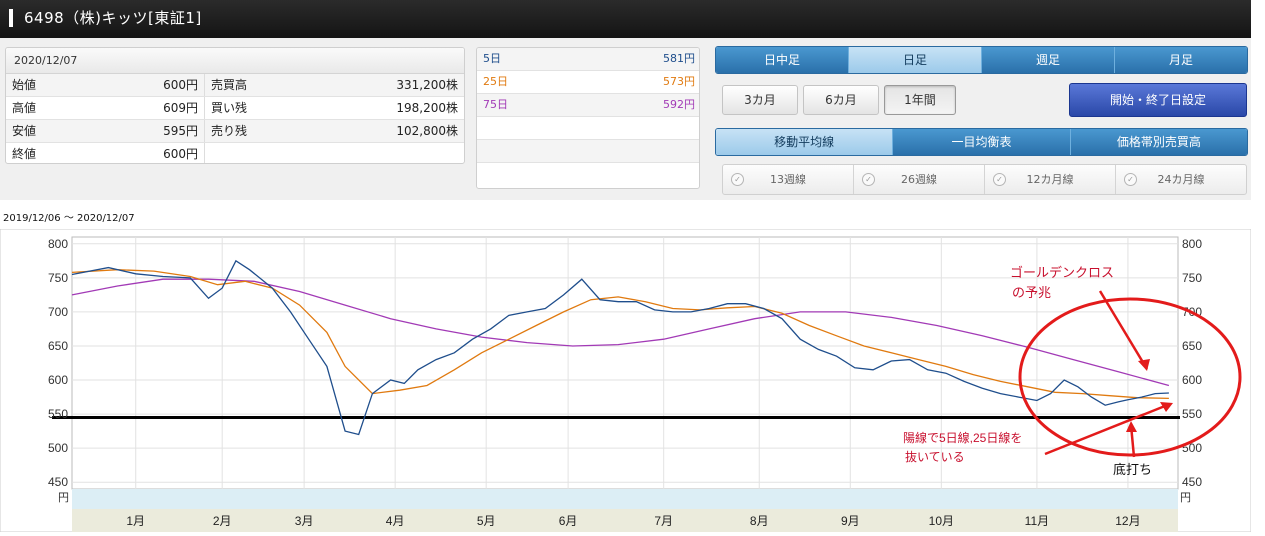  Describe the element at coordinates (58, 244) in the screenshot. I see `y-tick-label: 800` at that location.